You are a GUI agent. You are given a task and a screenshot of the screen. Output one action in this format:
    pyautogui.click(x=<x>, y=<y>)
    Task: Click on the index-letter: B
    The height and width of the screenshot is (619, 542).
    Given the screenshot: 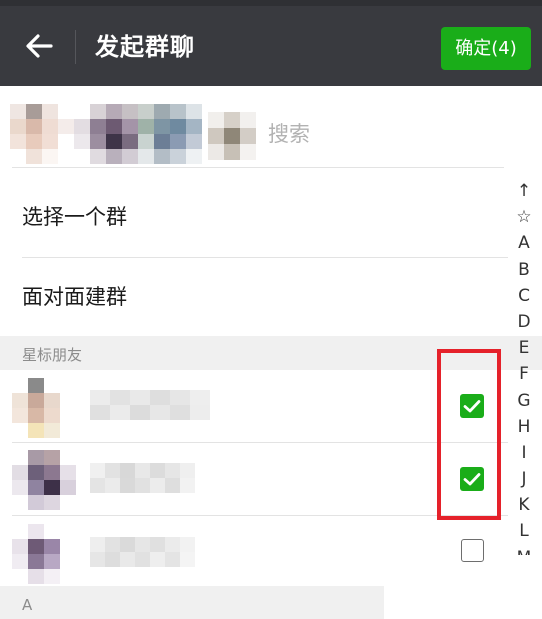 What is the action you would take?
    pyautogui.click(x=524, y=270)
    